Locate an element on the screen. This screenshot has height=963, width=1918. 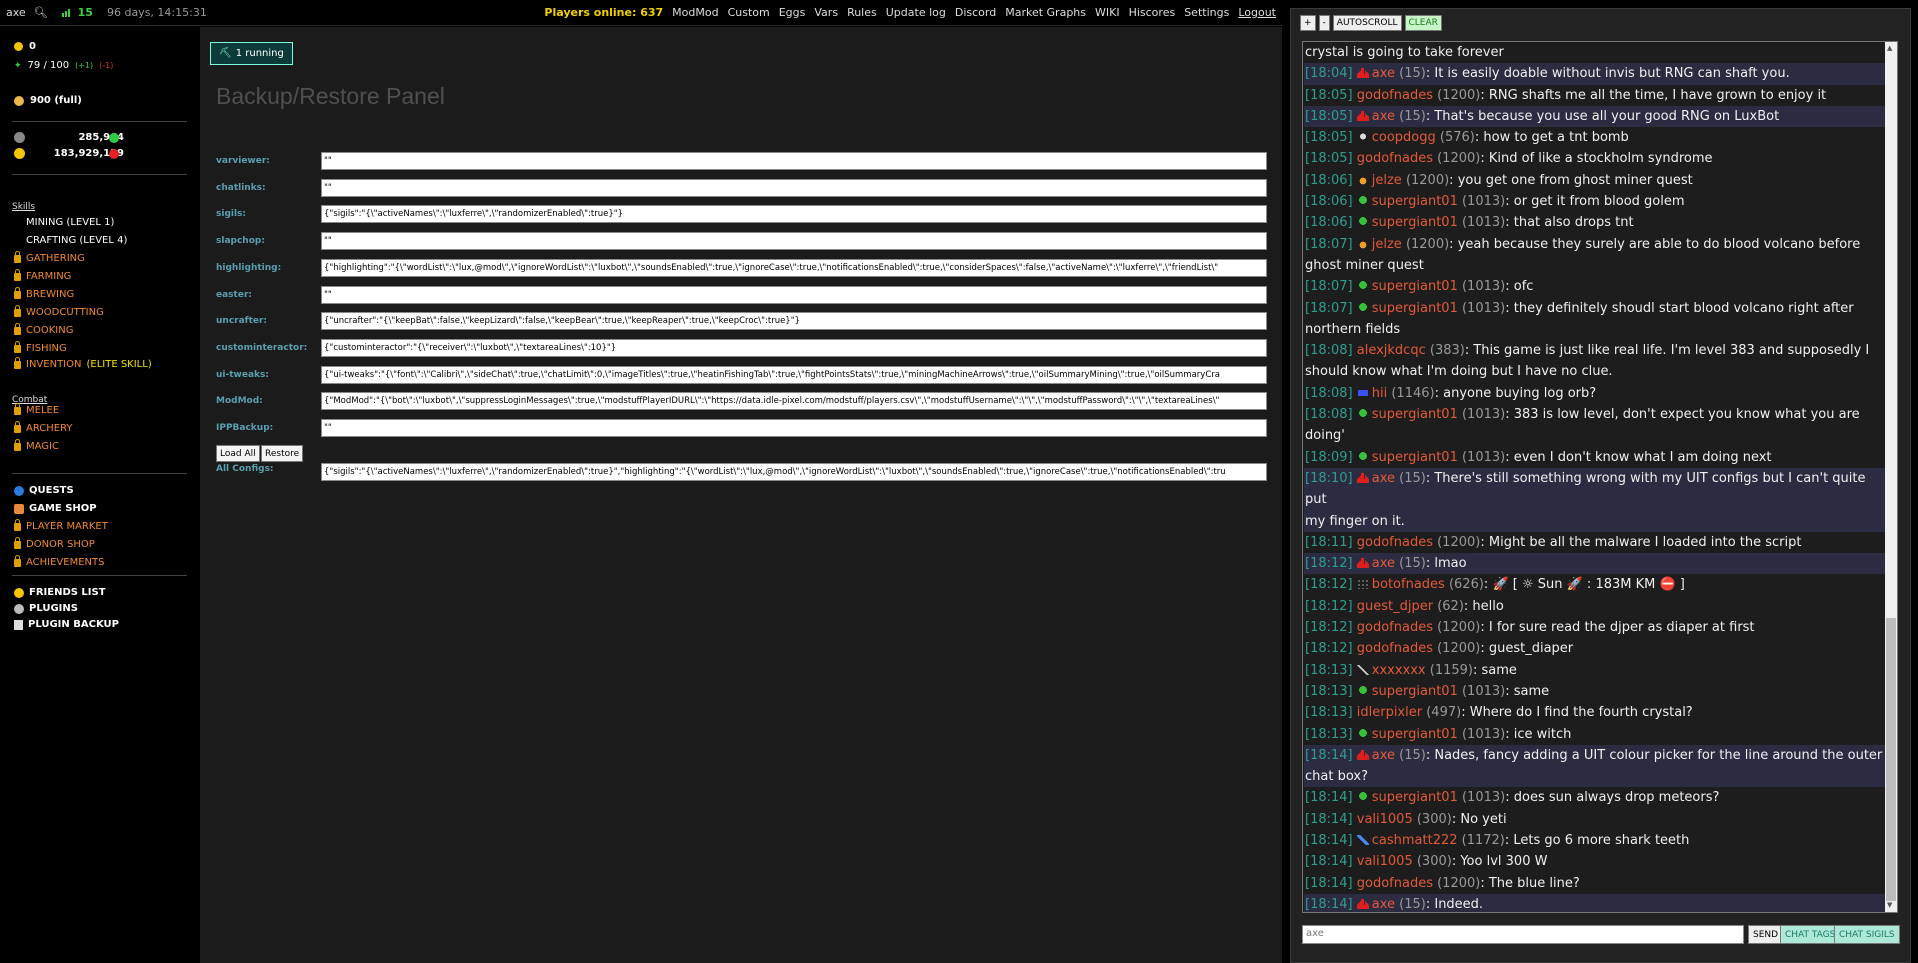
chat-sigils-button: CHAT SIGILS is located at coordinates (1867, 934).